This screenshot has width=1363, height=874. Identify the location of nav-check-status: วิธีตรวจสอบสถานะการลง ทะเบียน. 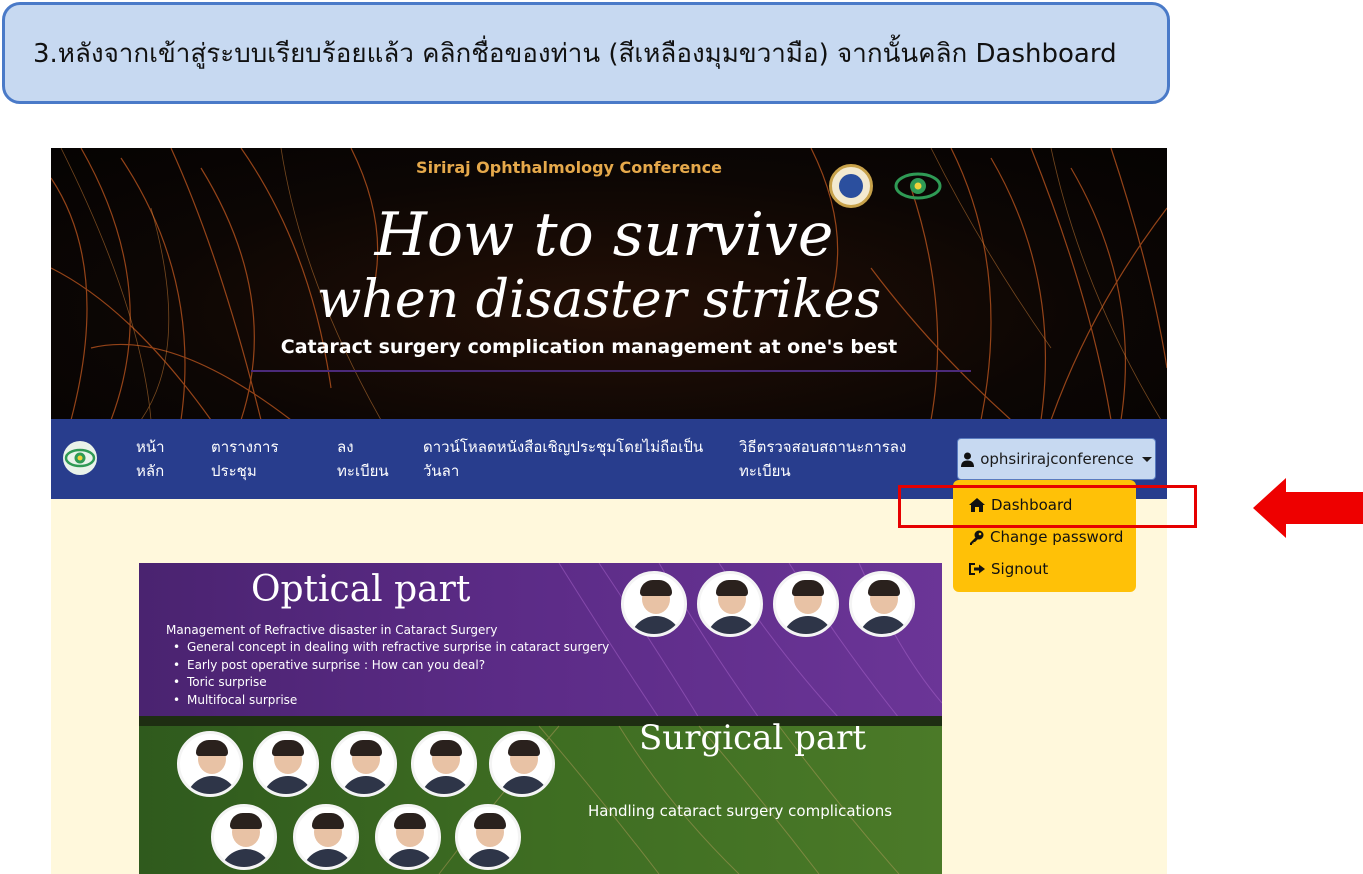
(822, 459).